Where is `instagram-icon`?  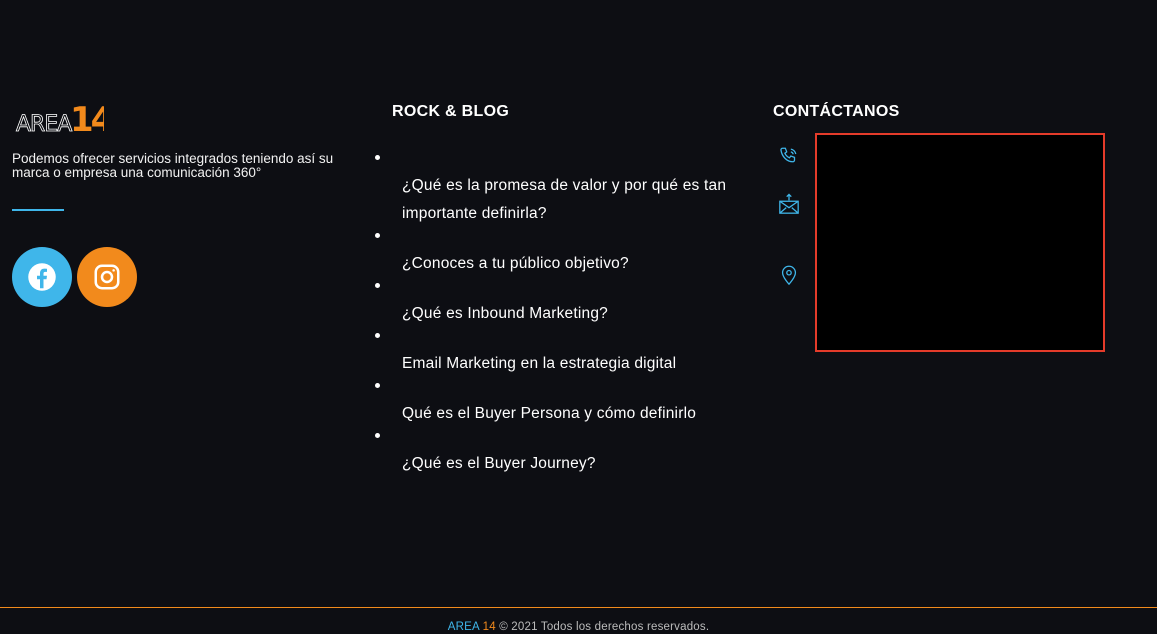 instagram-icon is located at coordinates (107, 277).